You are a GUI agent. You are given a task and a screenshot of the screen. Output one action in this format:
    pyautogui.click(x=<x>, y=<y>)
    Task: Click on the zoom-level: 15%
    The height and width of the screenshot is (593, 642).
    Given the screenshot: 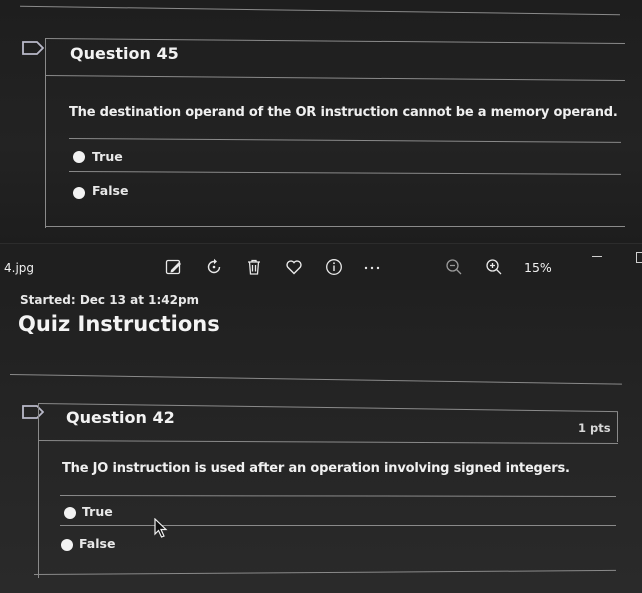 What is the action you would take?
    pyautogui.click(x=538, y=267)
    